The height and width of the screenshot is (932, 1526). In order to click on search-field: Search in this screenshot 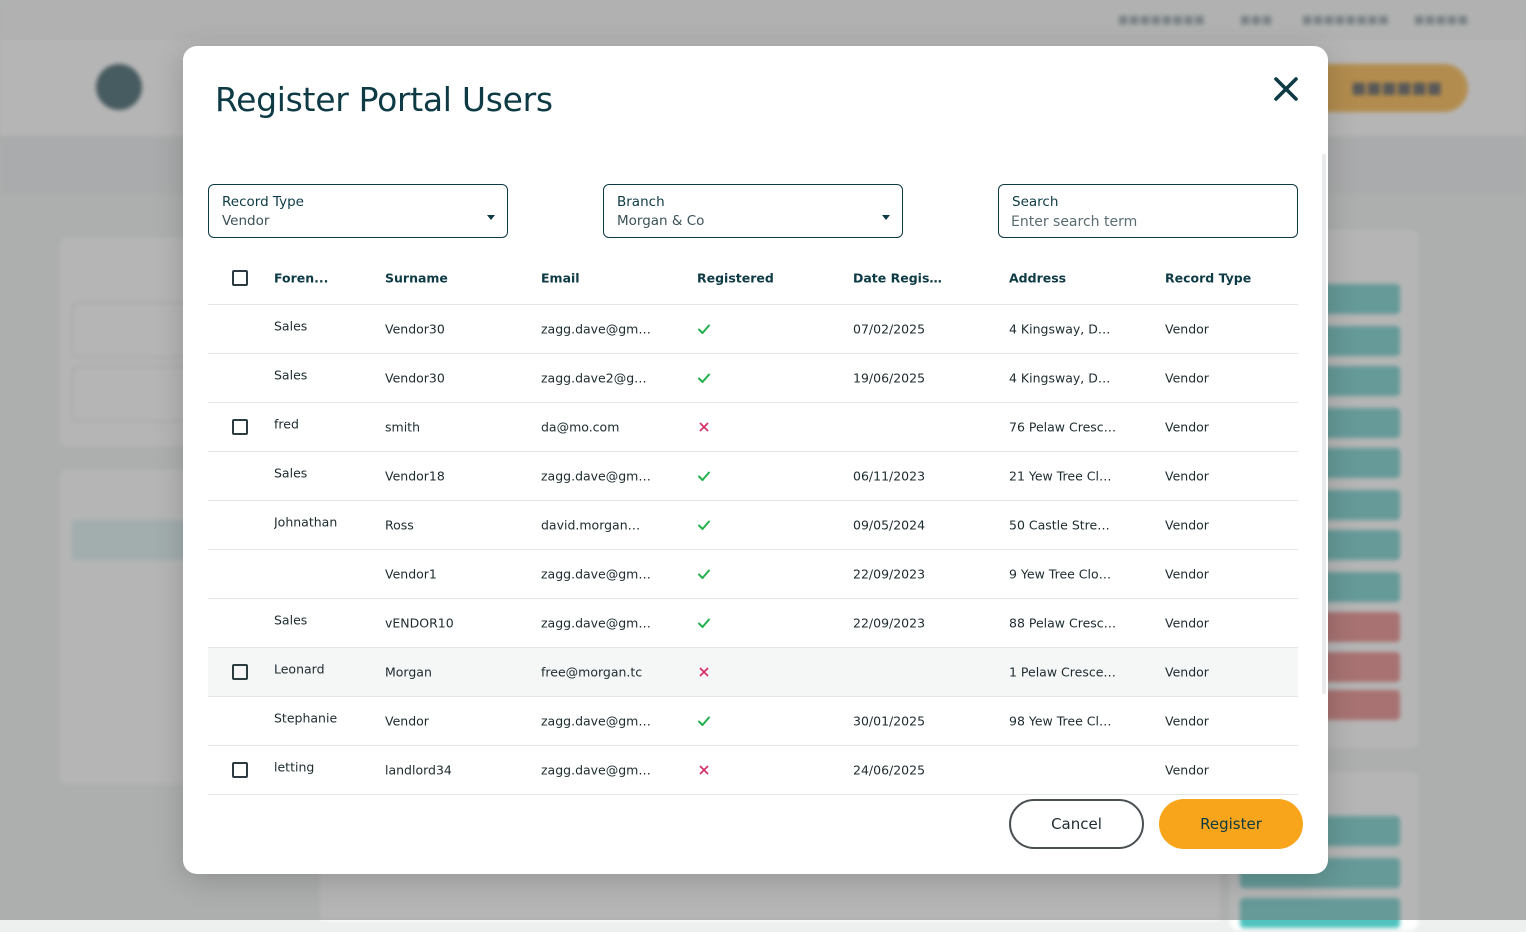, I will do `click(1148, 211)`.